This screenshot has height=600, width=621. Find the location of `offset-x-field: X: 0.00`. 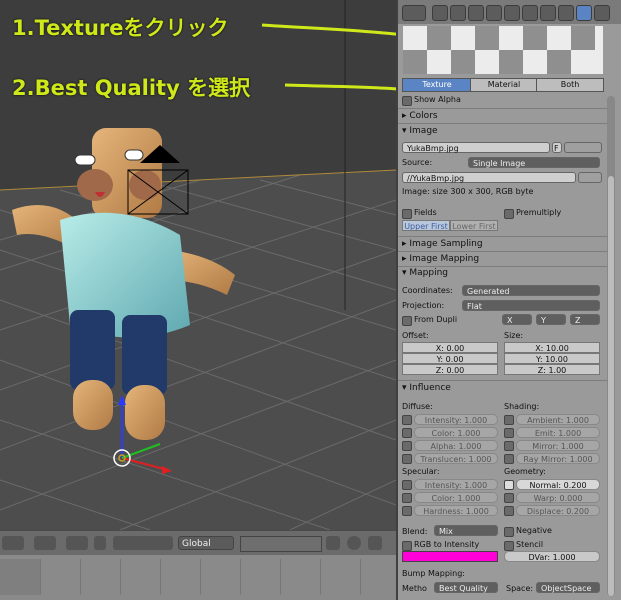

offset-x-field: X: 0.00 is located at coordinates (450, 347).